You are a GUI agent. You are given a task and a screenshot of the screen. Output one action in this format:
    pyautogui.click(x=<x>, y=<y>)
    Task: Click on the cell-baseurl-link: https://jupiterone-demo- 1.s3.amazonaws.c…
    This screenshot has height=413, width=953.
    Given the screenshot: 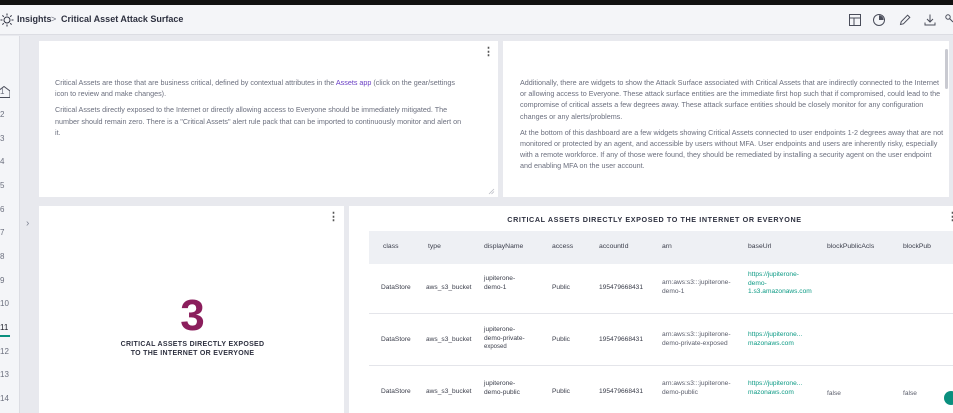 What is the action you would take?
    pyautogui.click(x=780, y=284)
    